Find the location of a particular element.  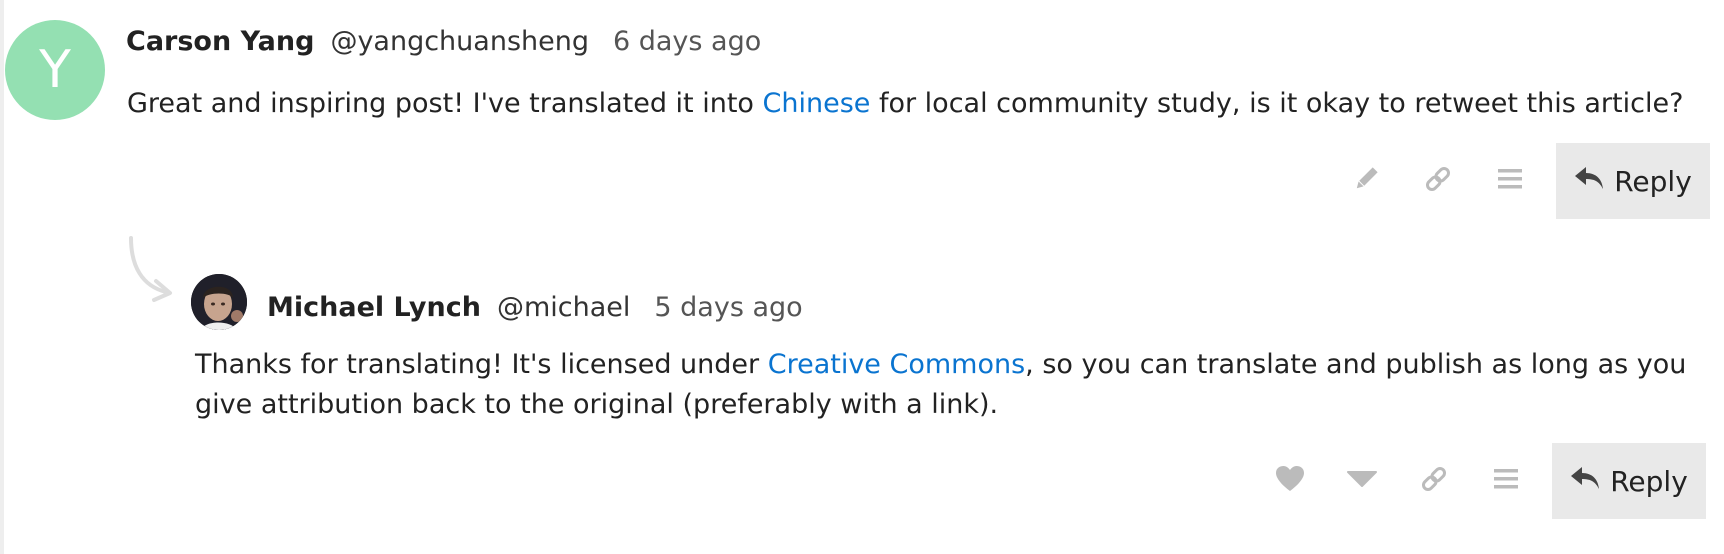

post-meta: Michael Lynch @michael 5 days ago is located at coordinates (535, 307).